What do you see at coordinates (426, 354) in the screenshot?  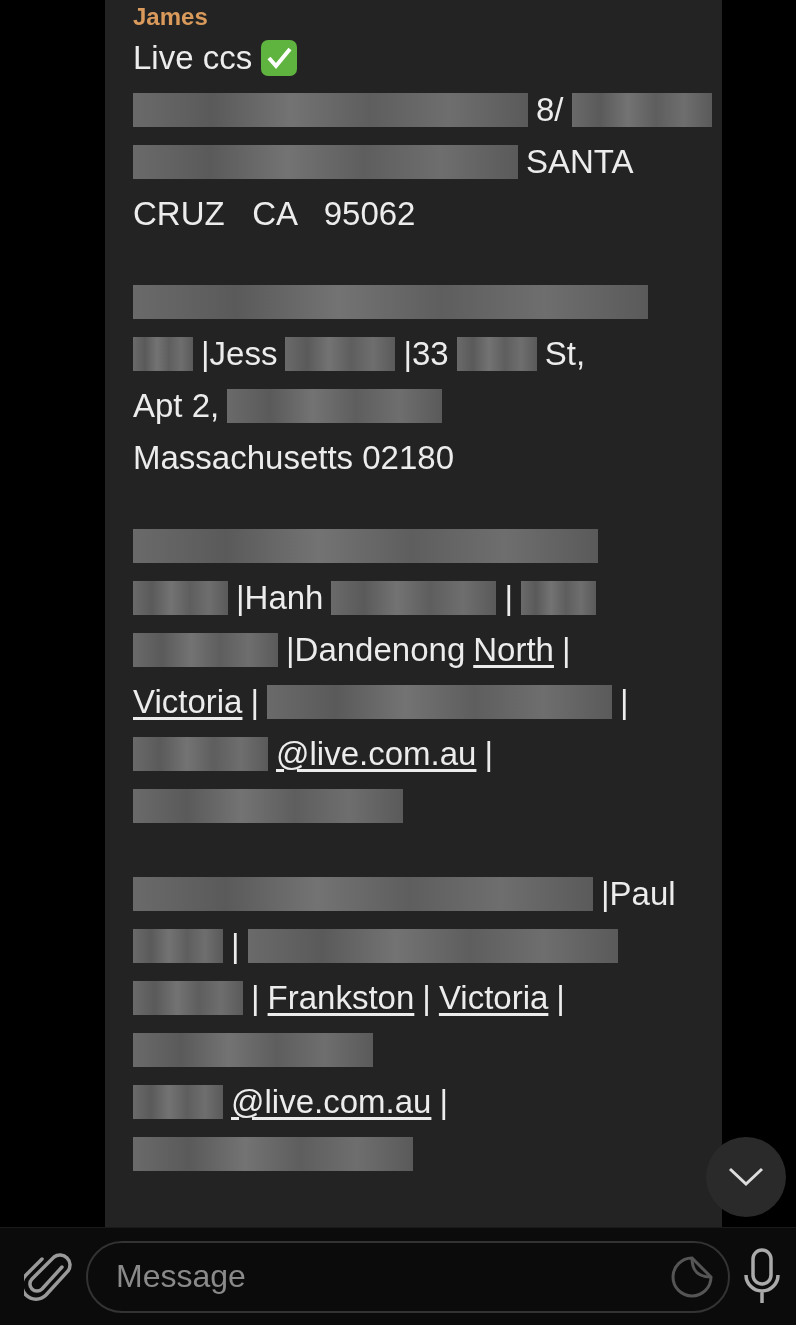 I see `message-text: |33` at bounding box center [426, 354].